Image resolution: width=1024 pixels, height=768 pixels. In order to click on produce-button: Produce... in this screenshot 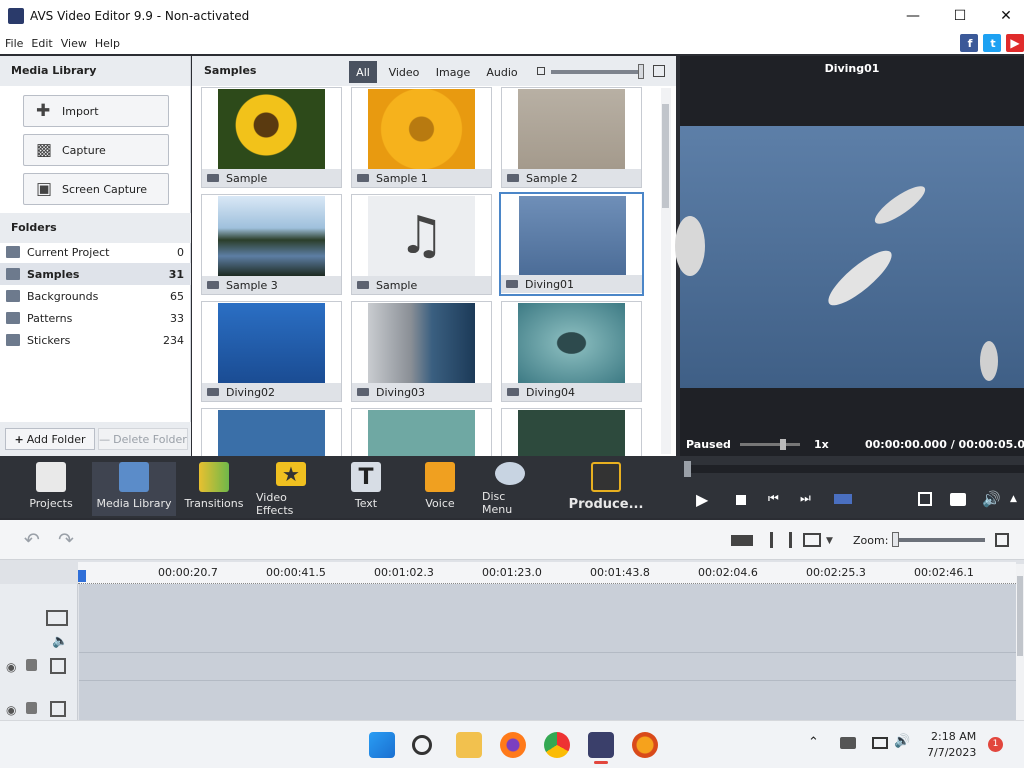, I will do `click(606, 489)`.